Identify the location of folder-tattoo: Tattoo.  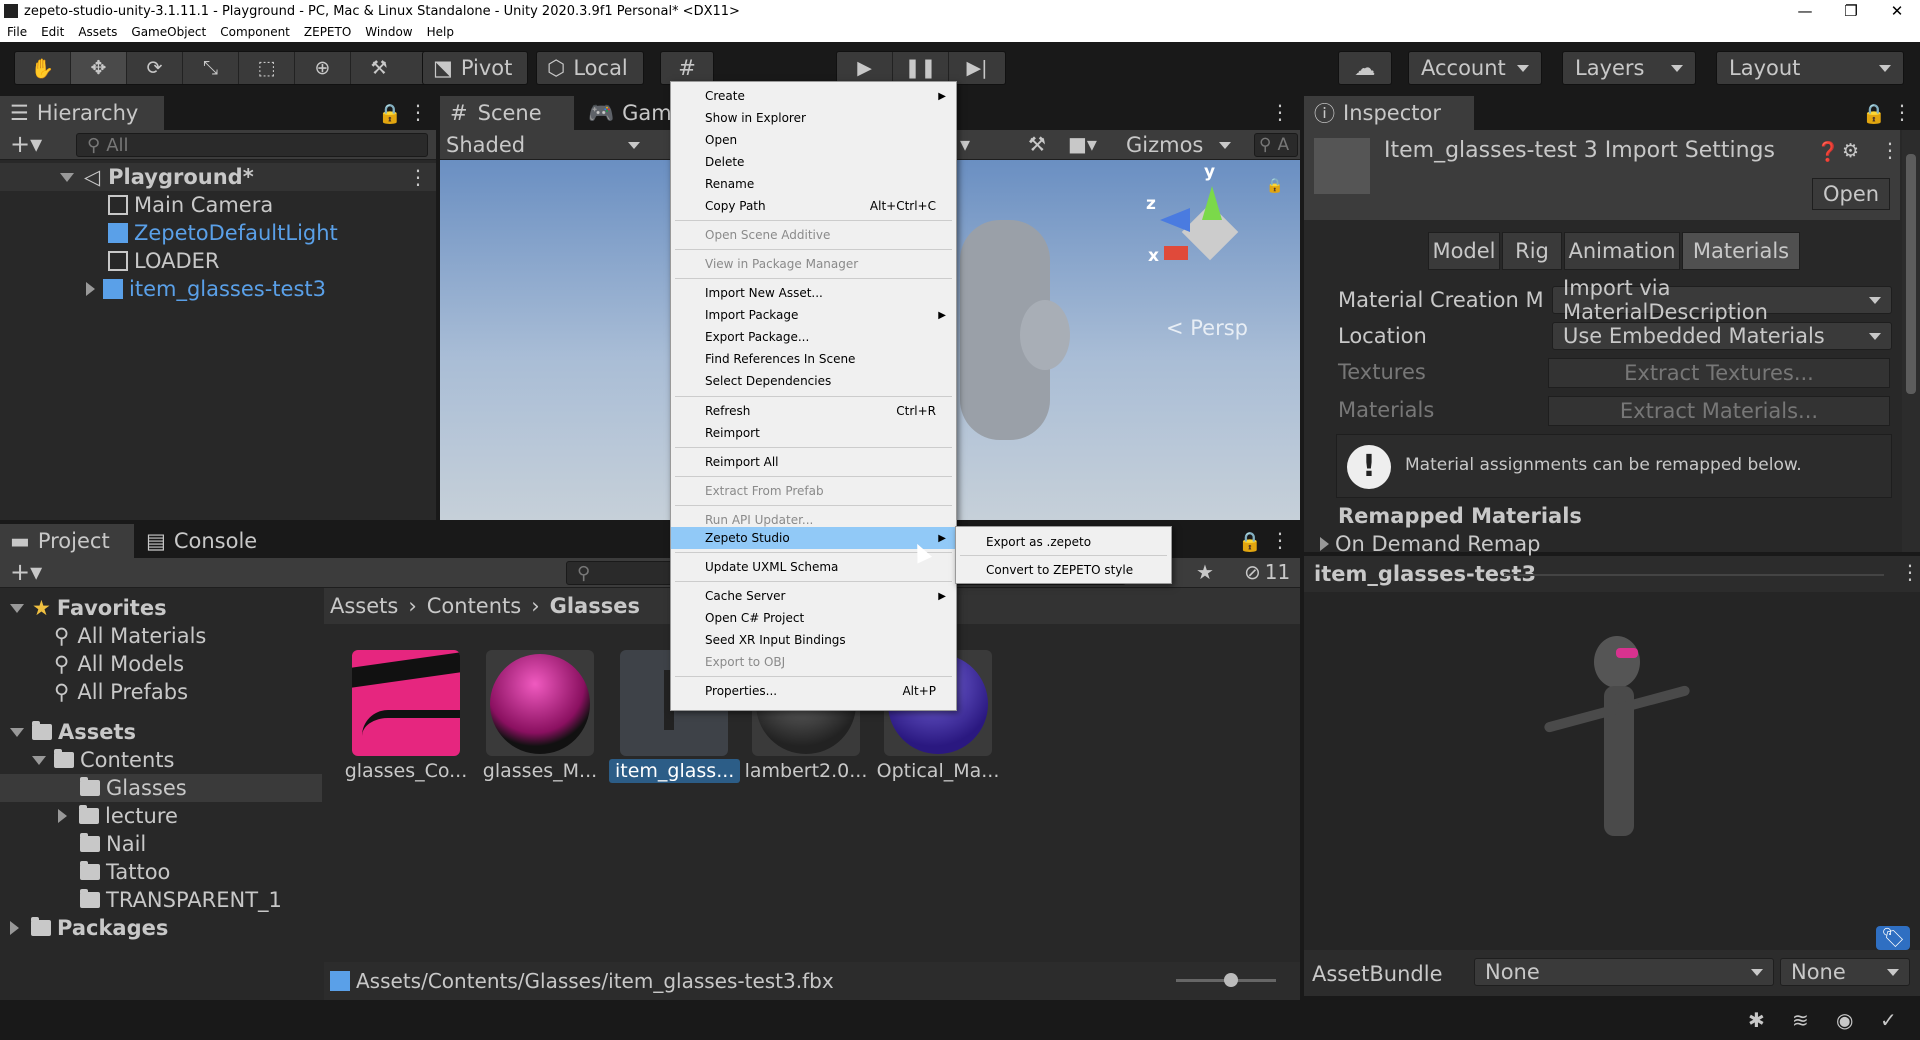
(161, 872).